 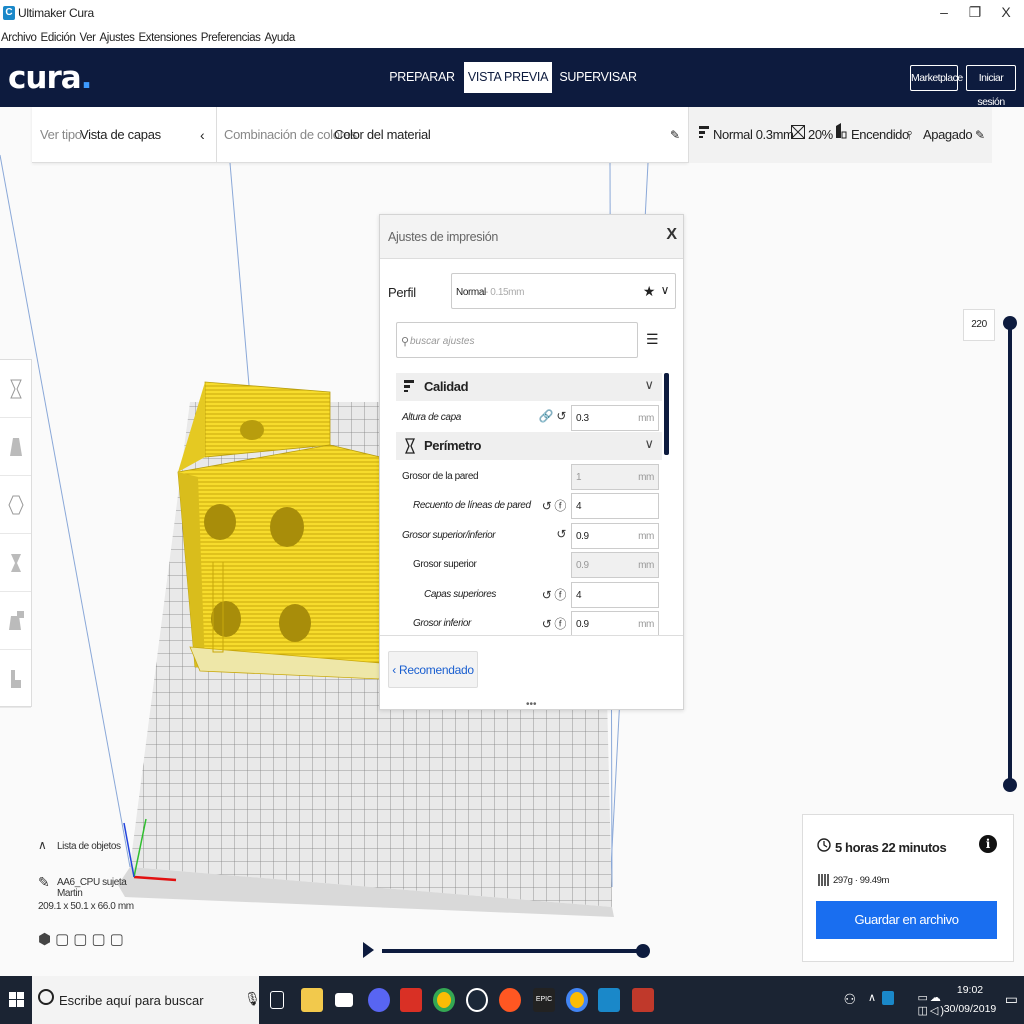 What do you see at coordinates (529, 387) in the screenshot?
I see `category-quality: Calidad ∨` at bounding box center [529, 387].